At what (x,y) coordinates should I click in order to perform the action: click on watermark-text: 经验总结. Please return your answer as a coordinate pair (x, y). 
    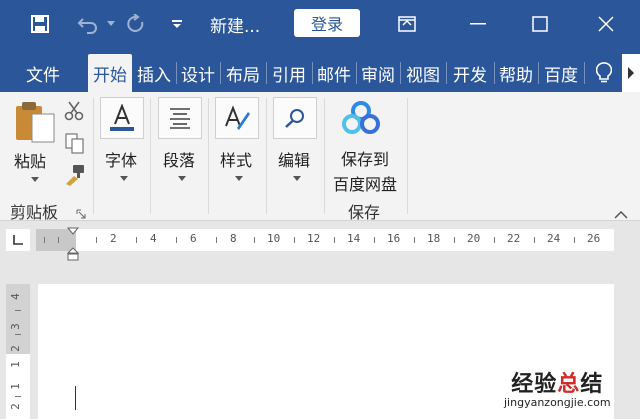
    Looking at the image, I should click on (557, 382).